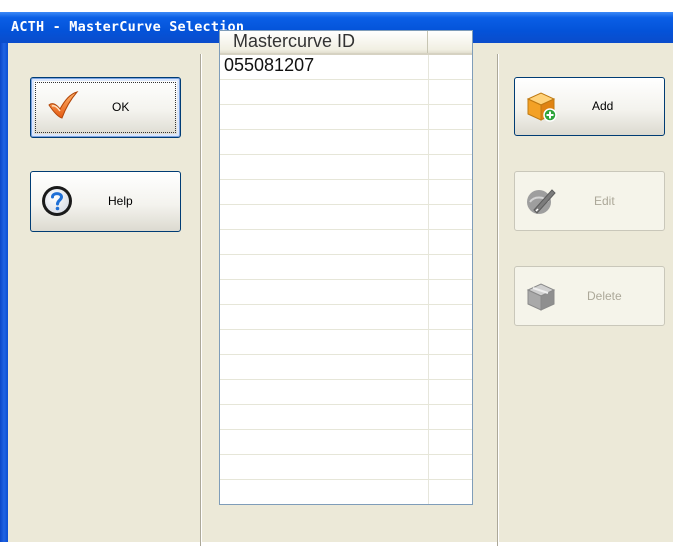 This screenshot has width=673, height=546. I want to click on delete-box-icon, so click(541, 297).